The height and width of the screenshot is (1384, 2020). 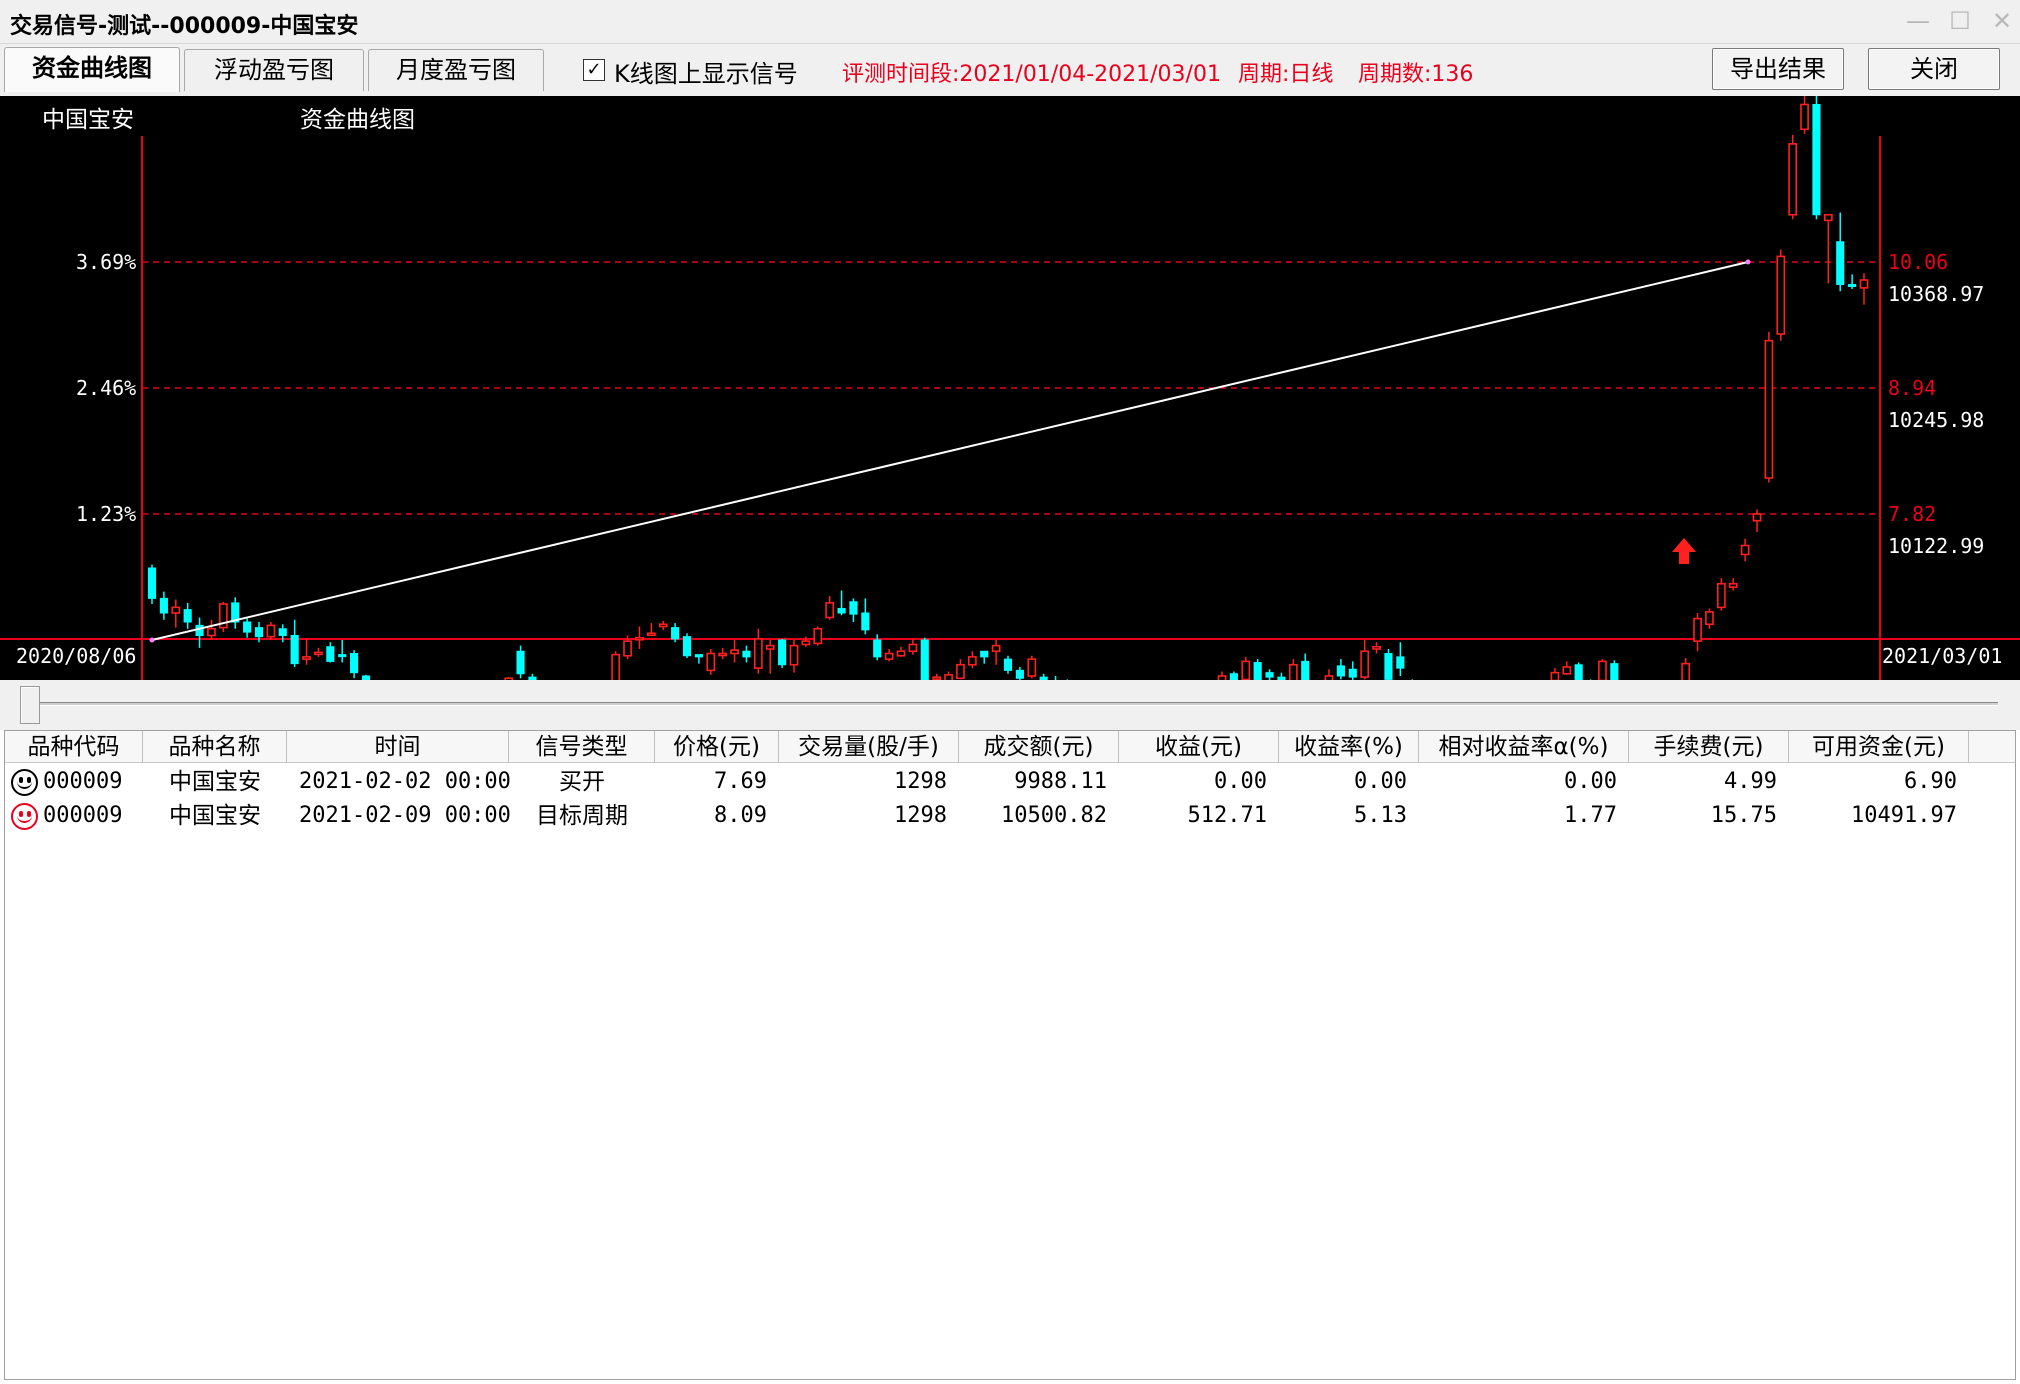 I want to click on cell-code: 000009, so click(x=83, y=781).